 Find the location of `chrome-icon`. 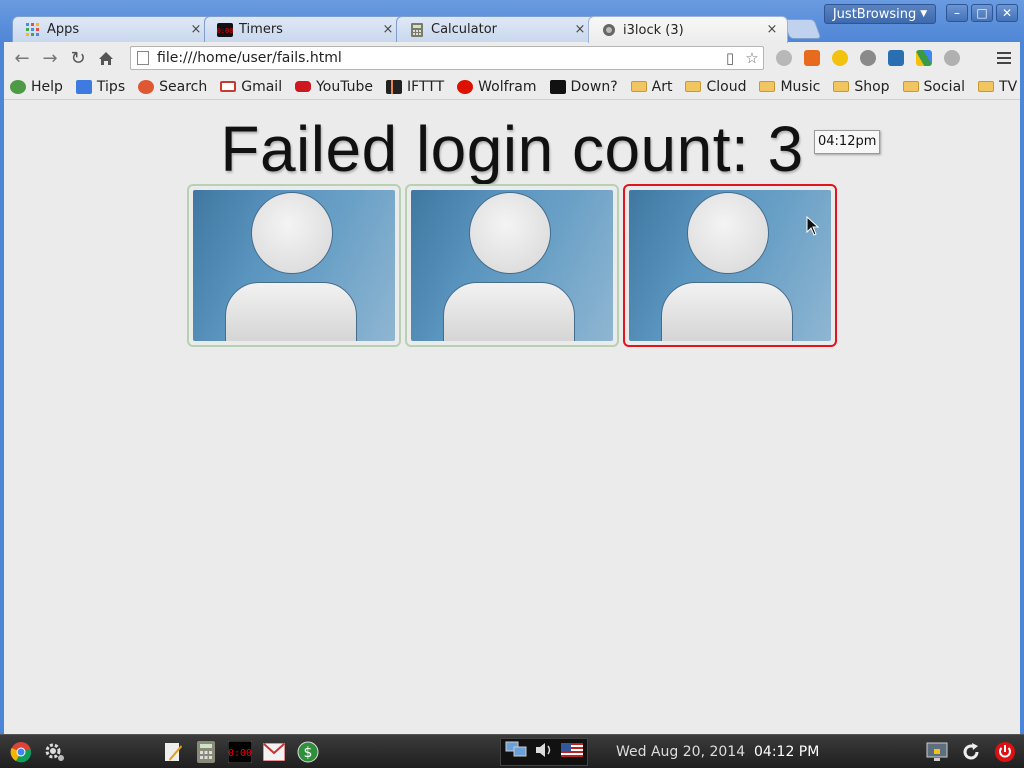

chrome-icon is located at coordinates (21, 752).